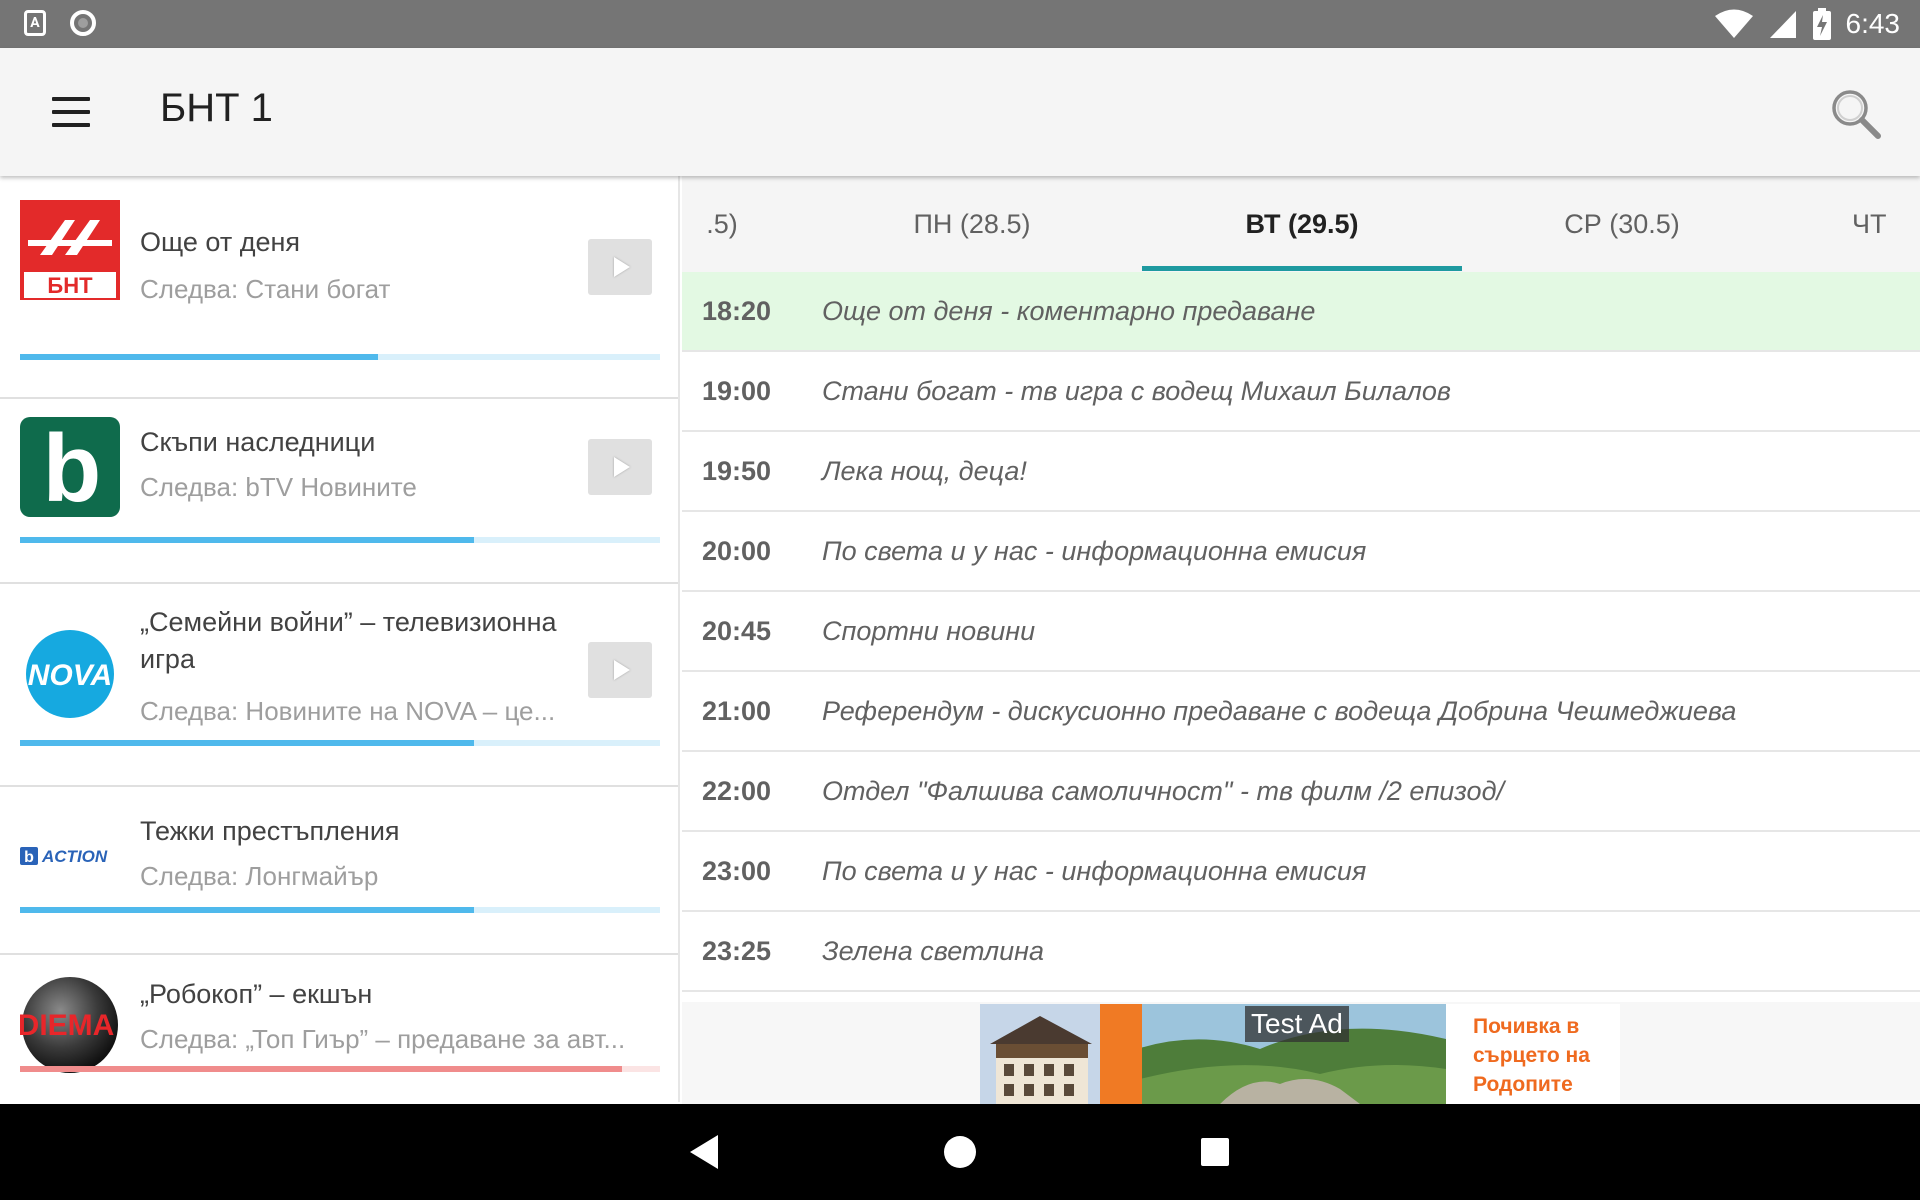 The image size is (1920, 1200). Describe the element at coordinates (737, 391) in the screenshot. I see `schedule-time: 19:00` at that location.